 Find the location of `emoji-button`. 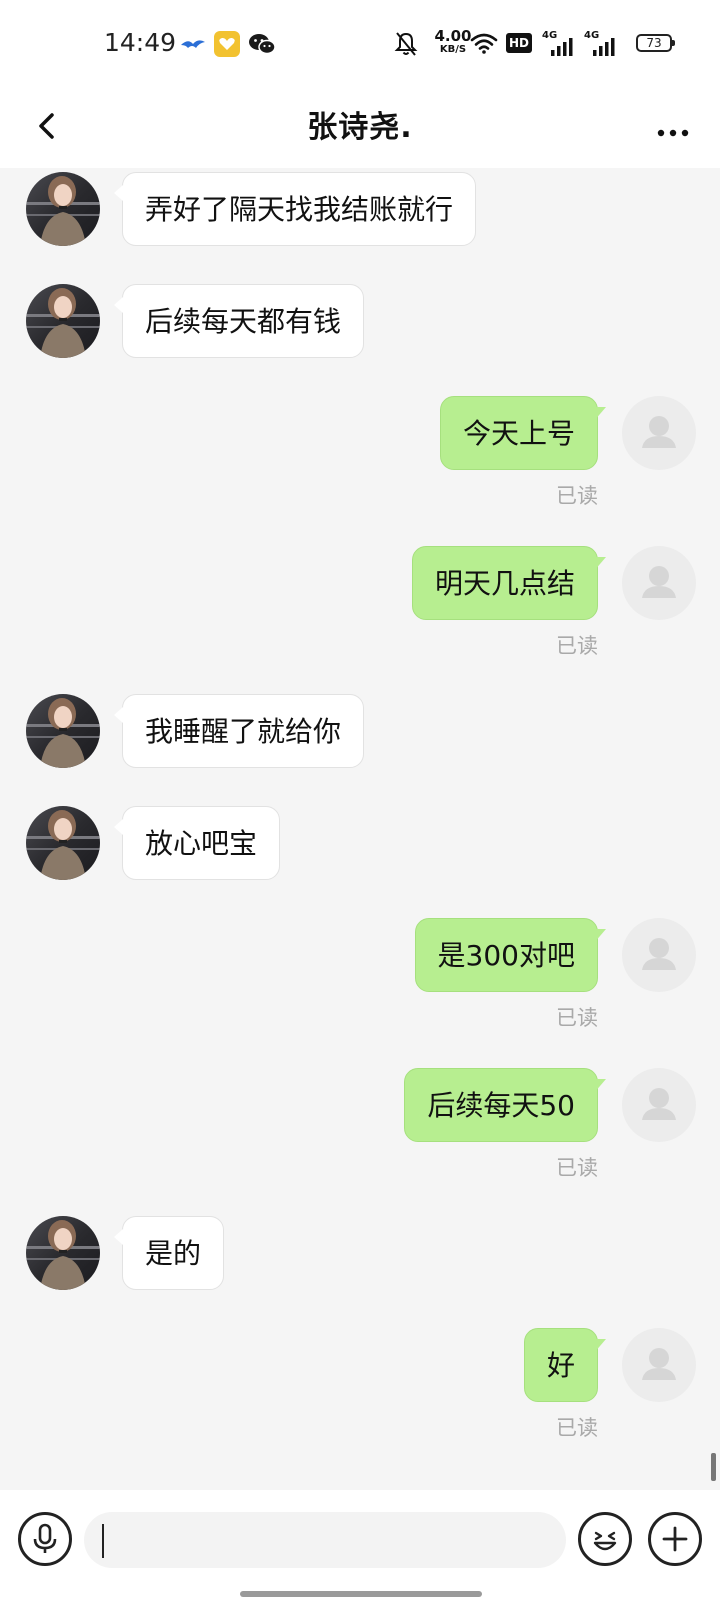

emoji-button is located at coordinates (605, 1539).